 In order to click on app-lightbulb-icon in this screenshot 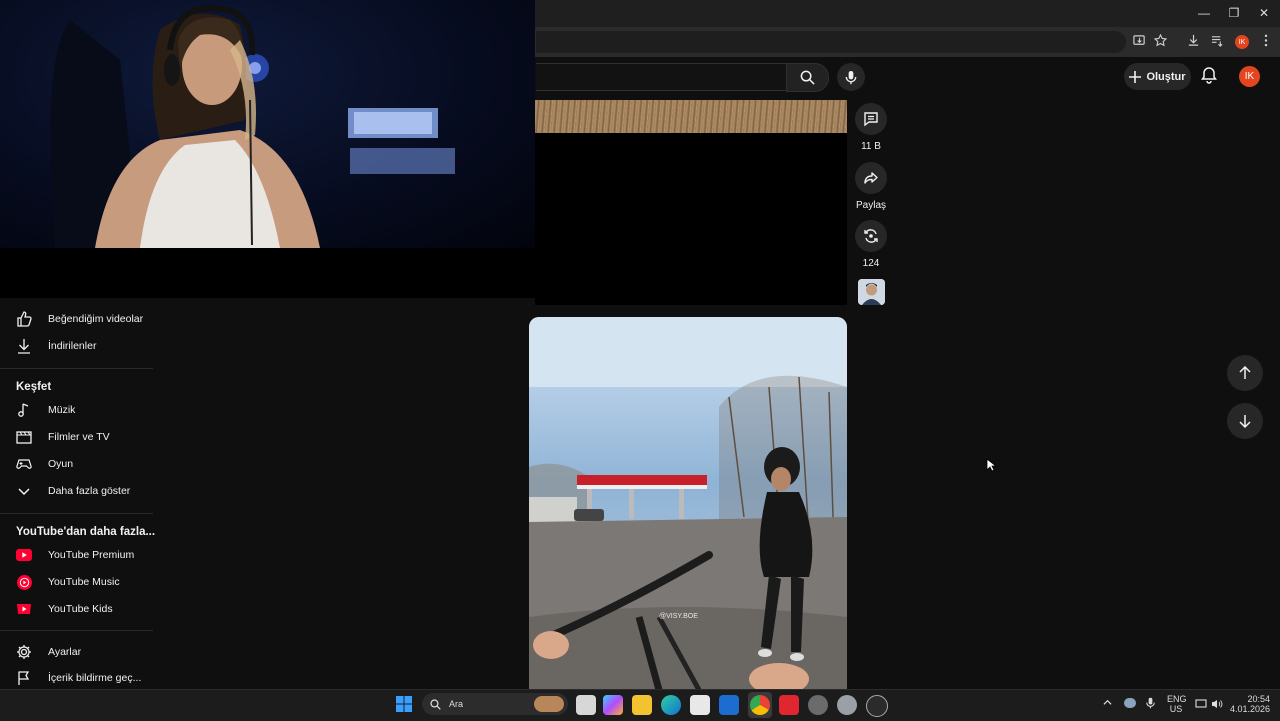, I will do `click(877, 706)`.